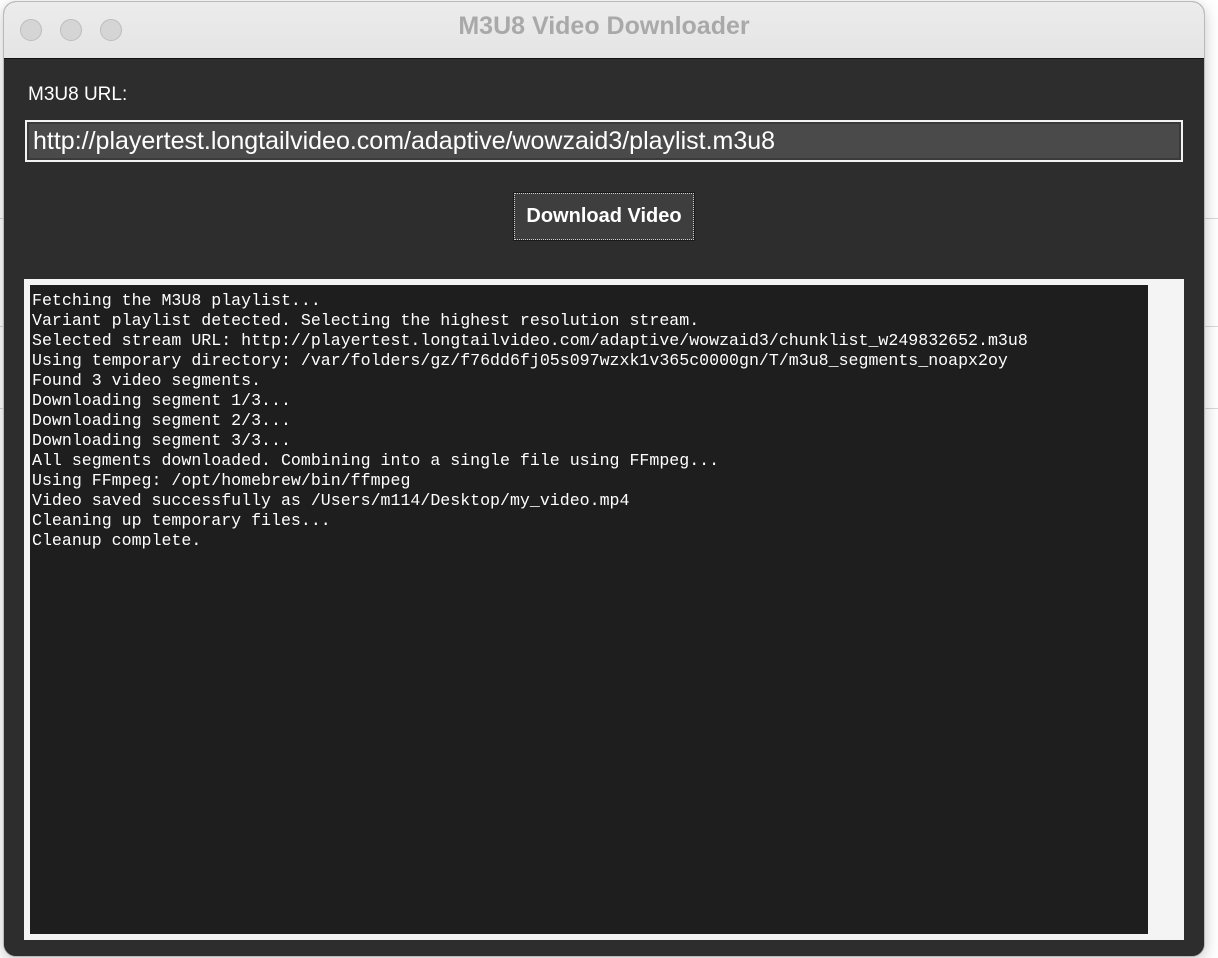 The width and height of the screenshot is (1218, 958). I want to click on url-input, so click(604, 141).